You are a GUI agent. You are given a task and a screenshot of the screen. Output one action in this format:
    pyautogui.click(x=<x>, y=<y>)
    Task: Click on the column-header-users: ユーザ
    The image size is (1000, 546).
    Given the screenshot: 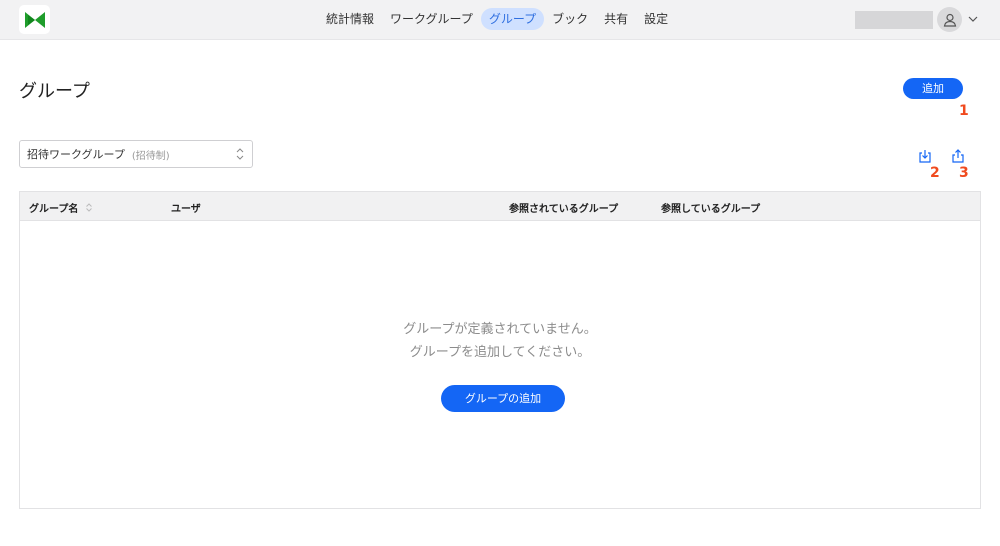 What is the action you would take?
    pyautogui.click(x=186, y=209)
    